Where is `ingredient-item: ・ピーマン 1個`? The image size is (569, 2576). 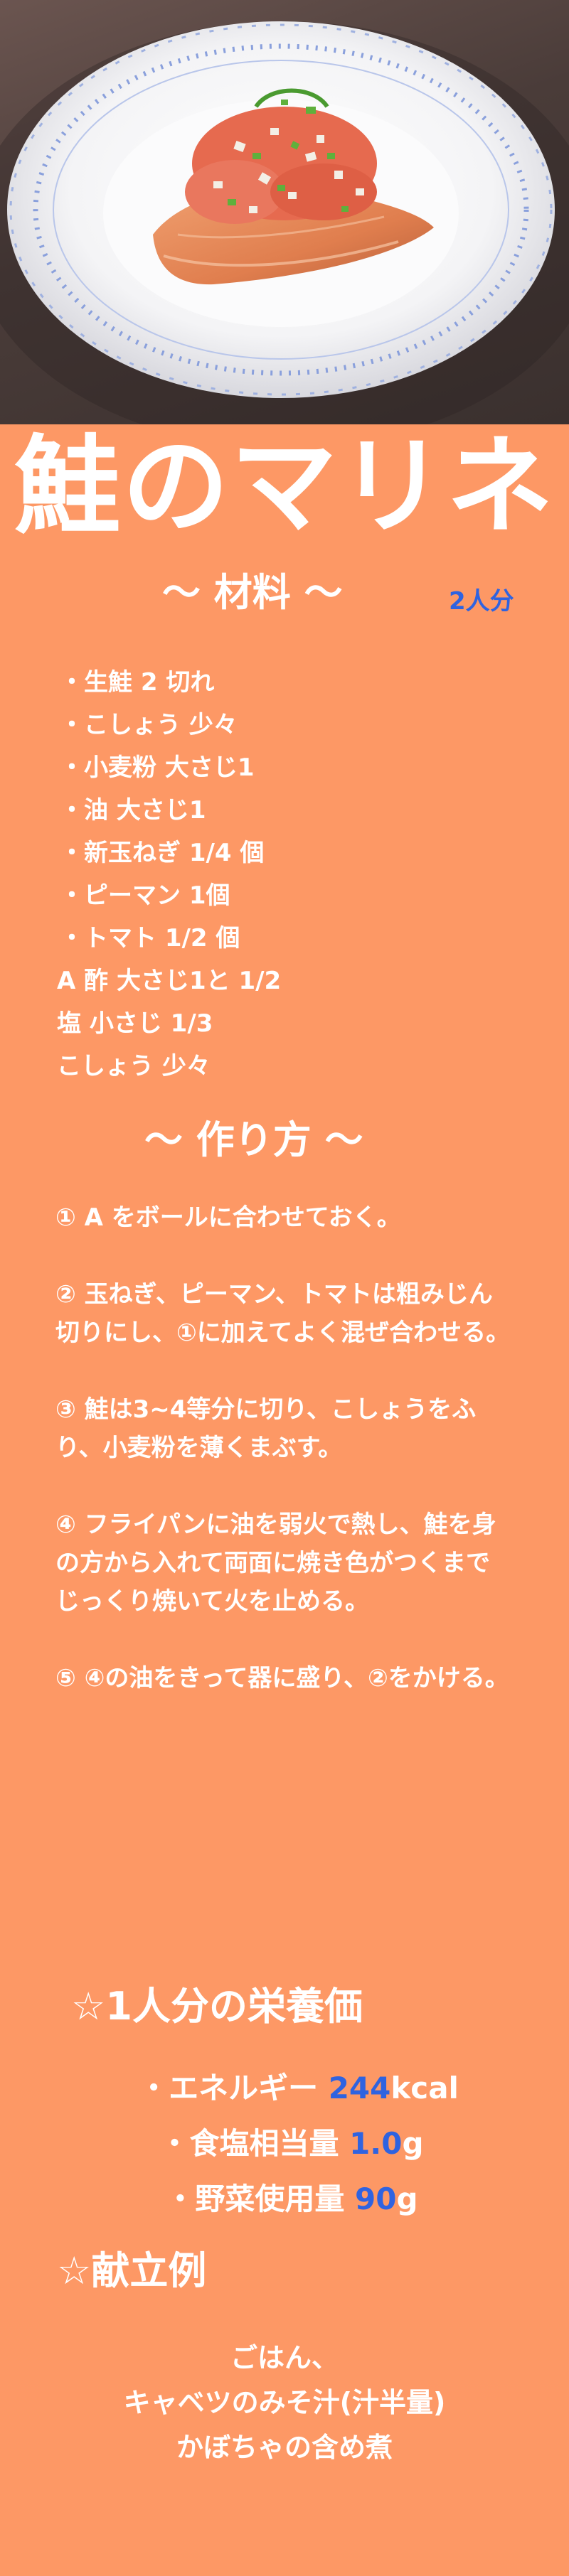 ingredient-item: ・ピーマン 1個 is located at coordinates (145, 895).